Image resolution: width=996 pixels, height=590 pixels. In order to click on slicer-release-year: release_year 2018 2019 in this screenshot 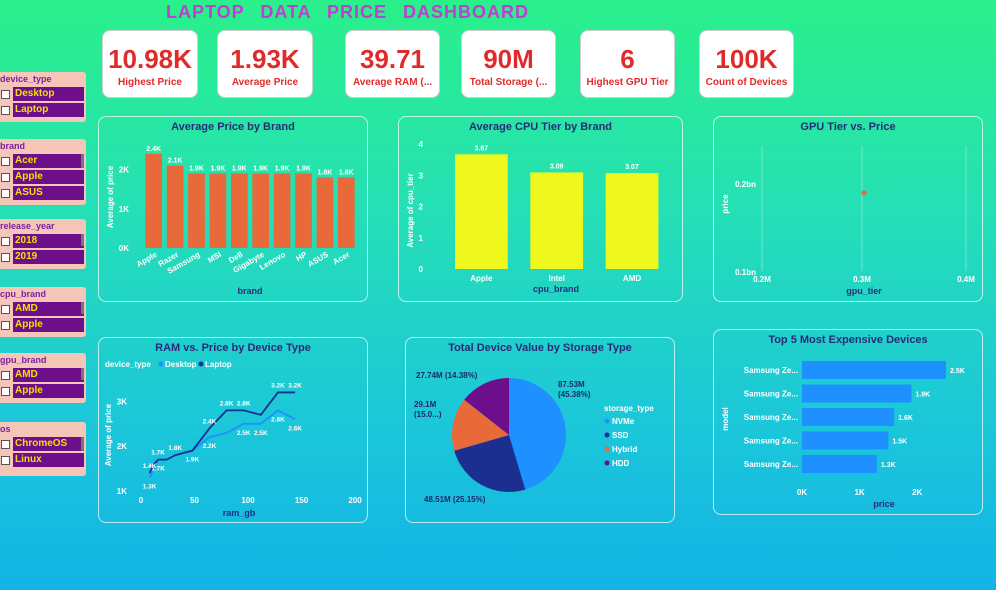, I will do `click(43, 244)`.